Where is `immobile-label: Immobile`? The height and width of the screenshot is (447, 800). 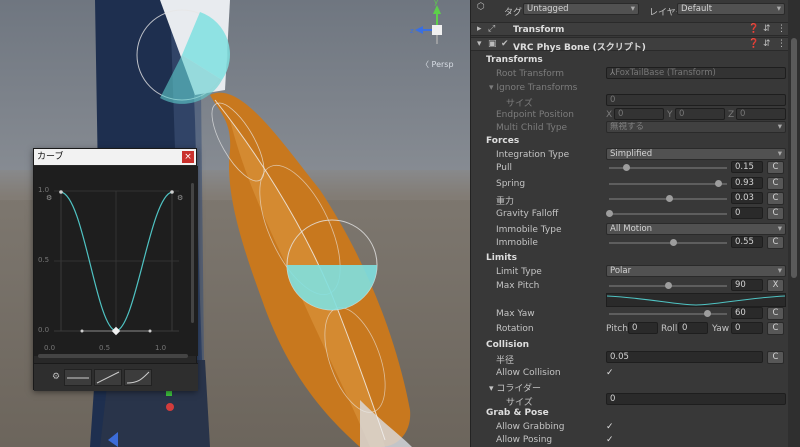 immobile-label: Immobile is located at coordinates (517, 243).